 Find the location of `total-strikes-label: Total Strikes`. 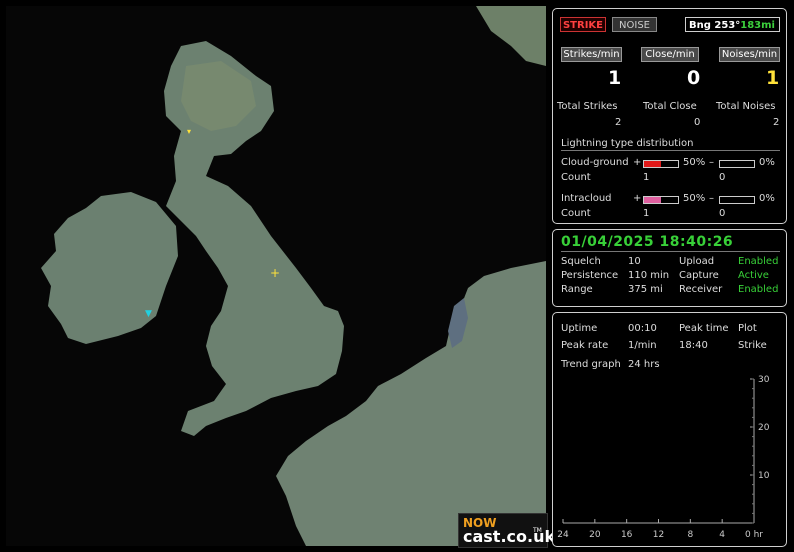

total-strikes-label: Total Strikes is located at coordinates (587, 106).